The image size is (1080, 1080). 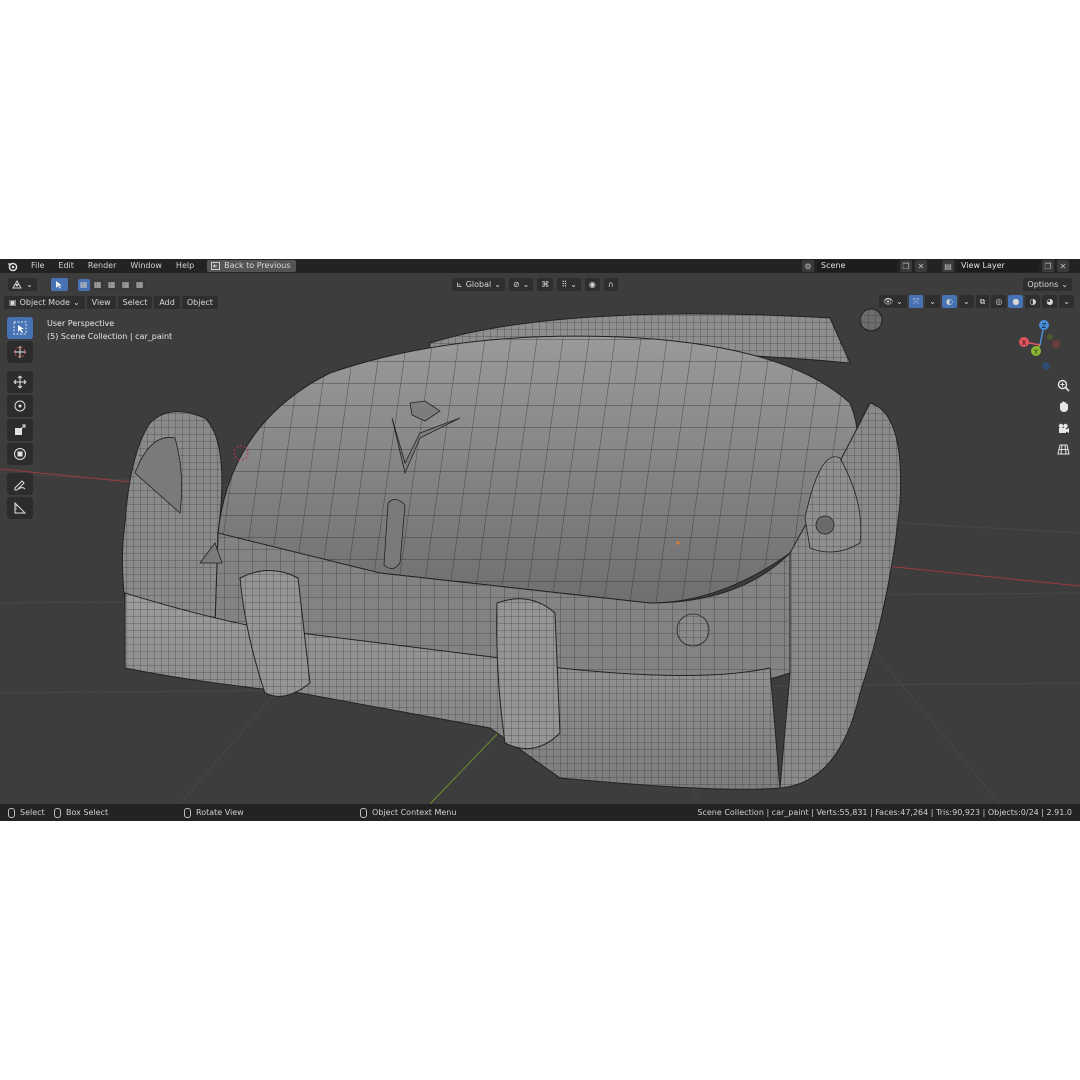 I want to click on gizmo-dropdown: ⌄, so click(x=932, y=301).